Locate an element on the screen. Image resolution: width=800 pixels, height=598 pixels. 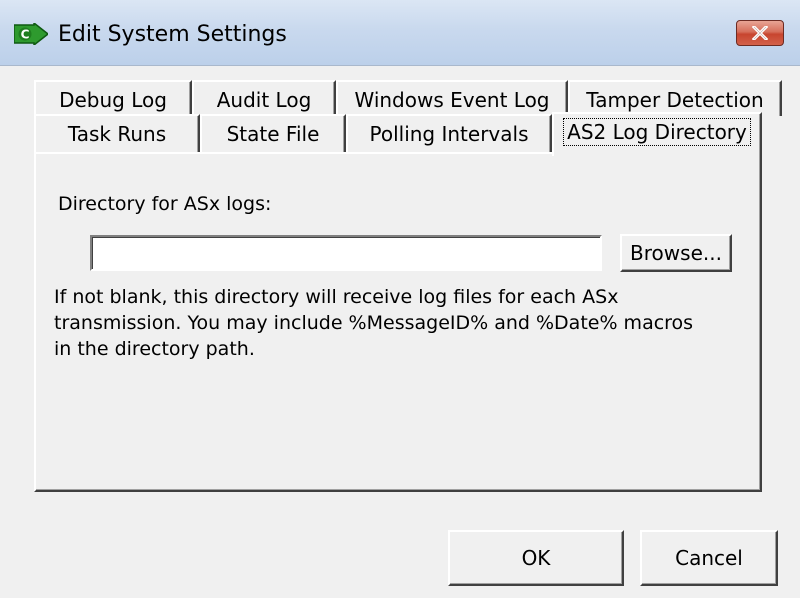
close-icon is located at coordinates (760, 33).